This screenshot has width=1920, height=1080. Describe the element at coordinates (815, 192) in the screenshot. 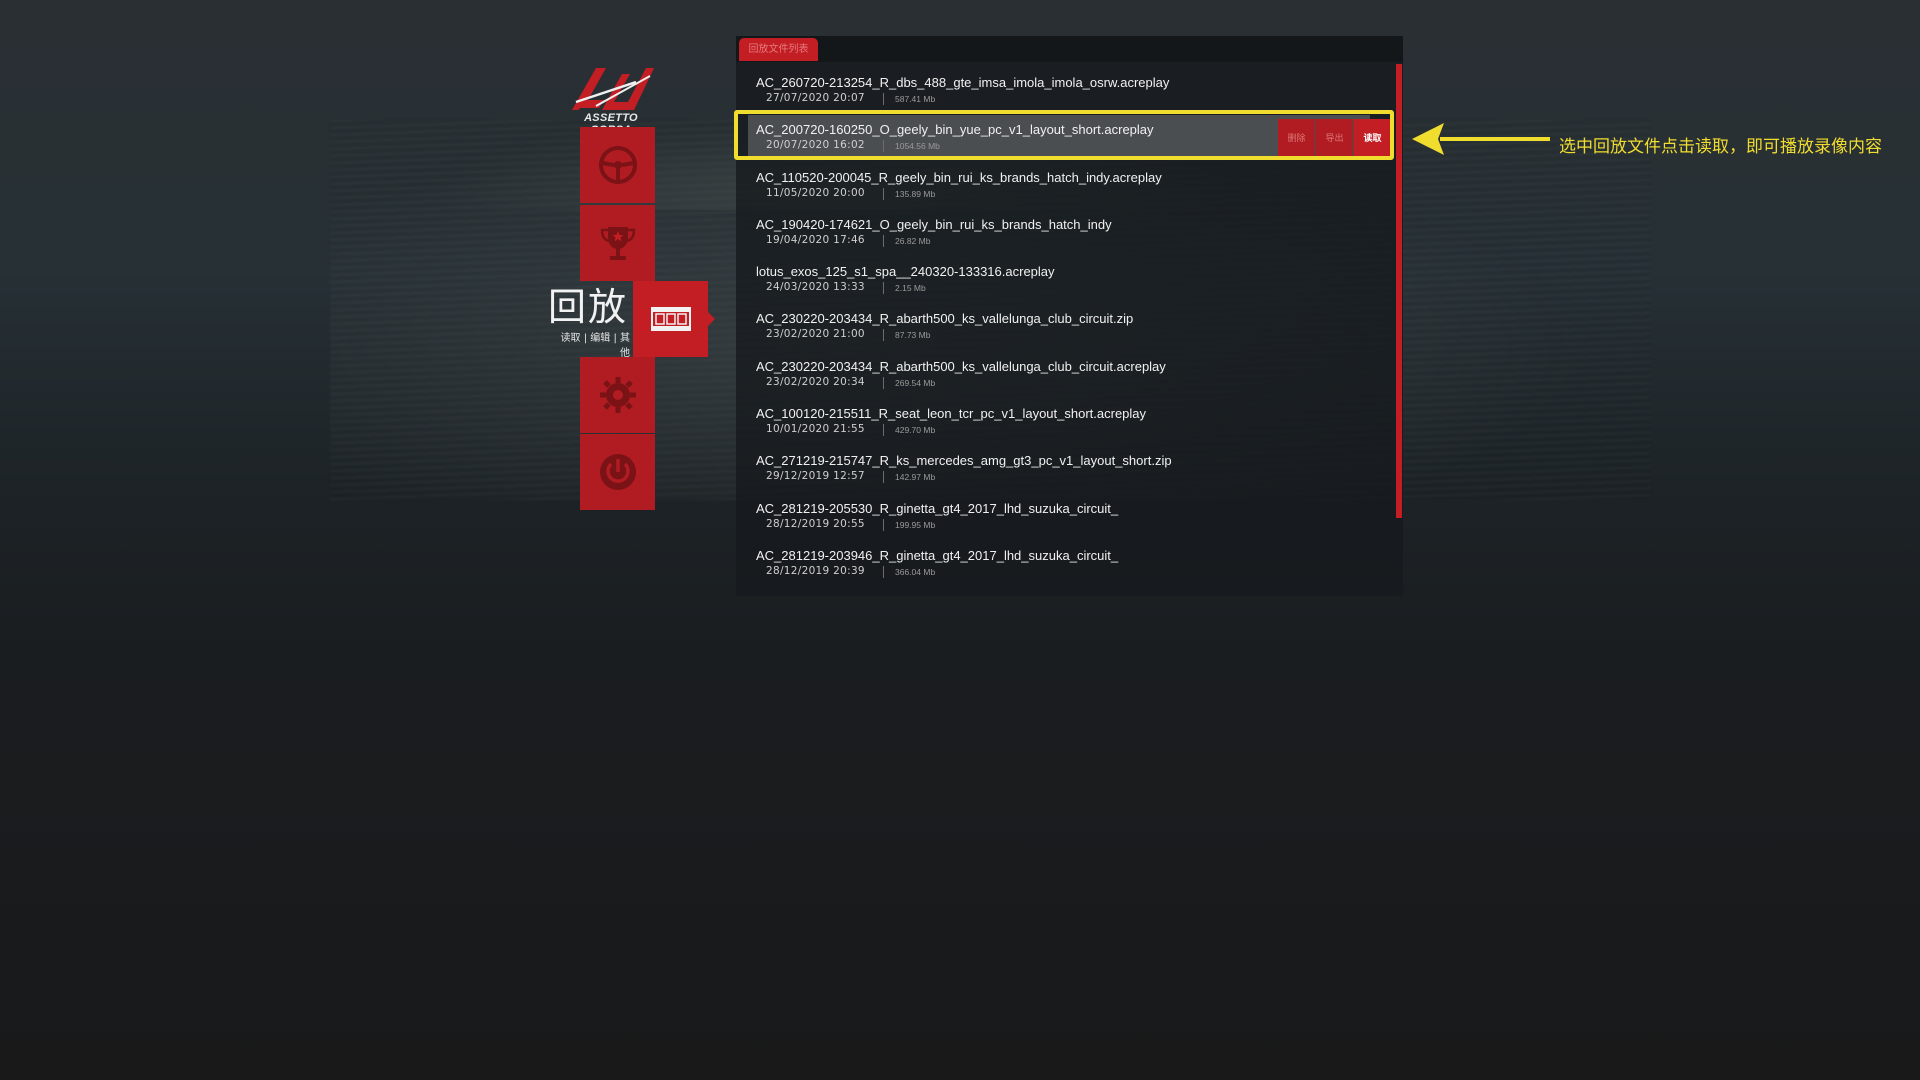

I see `replay-date: 11/05/2020 20:00` at that location.